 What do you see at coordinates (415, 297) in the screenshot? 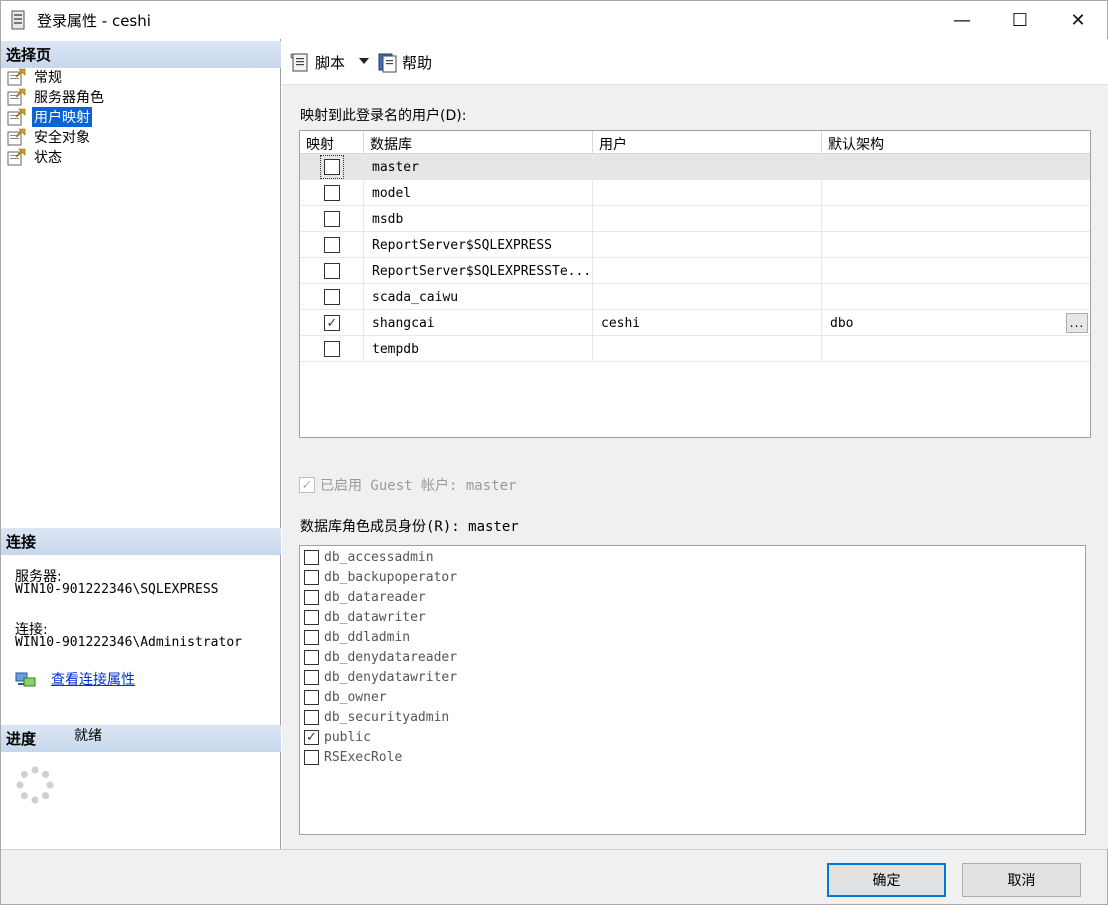
I see `database-cell: scada_caiwu` at bounding box center [415, 297].